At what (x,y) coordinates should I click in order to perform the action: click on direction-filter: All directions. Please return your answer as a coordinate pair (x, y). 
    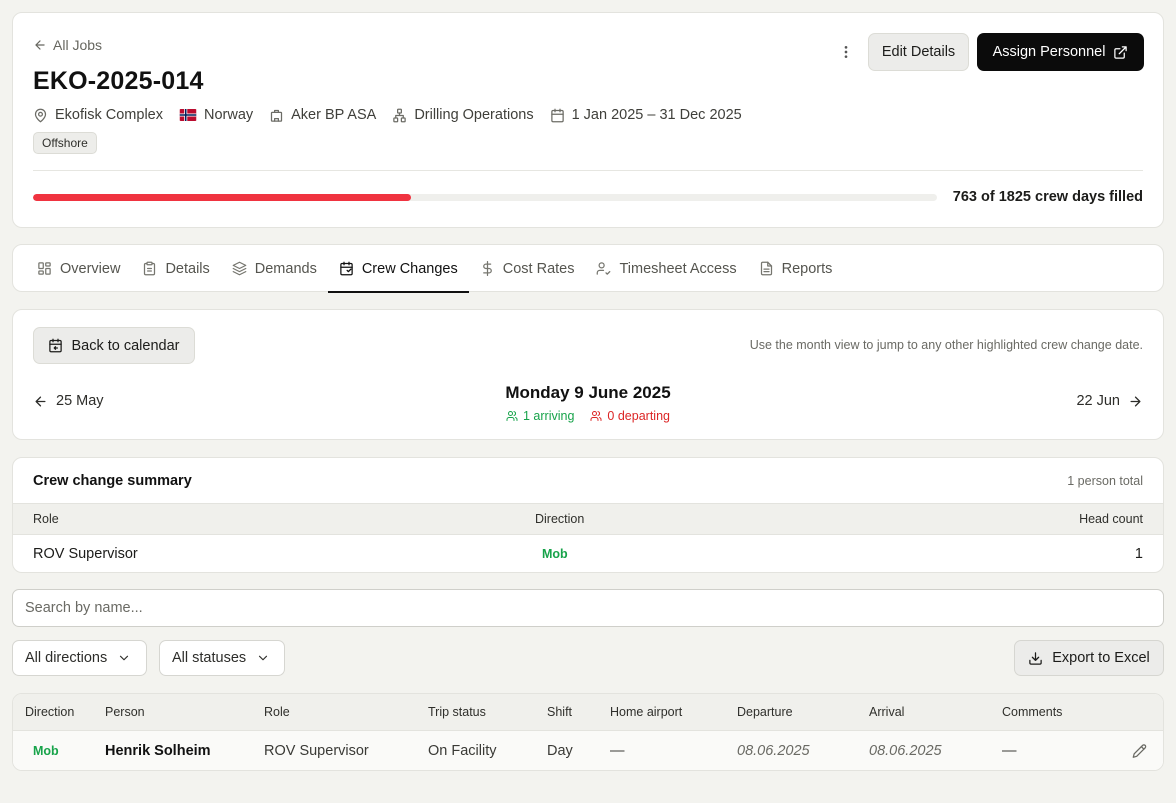
    Looking at the image, I should click on (79, 658).